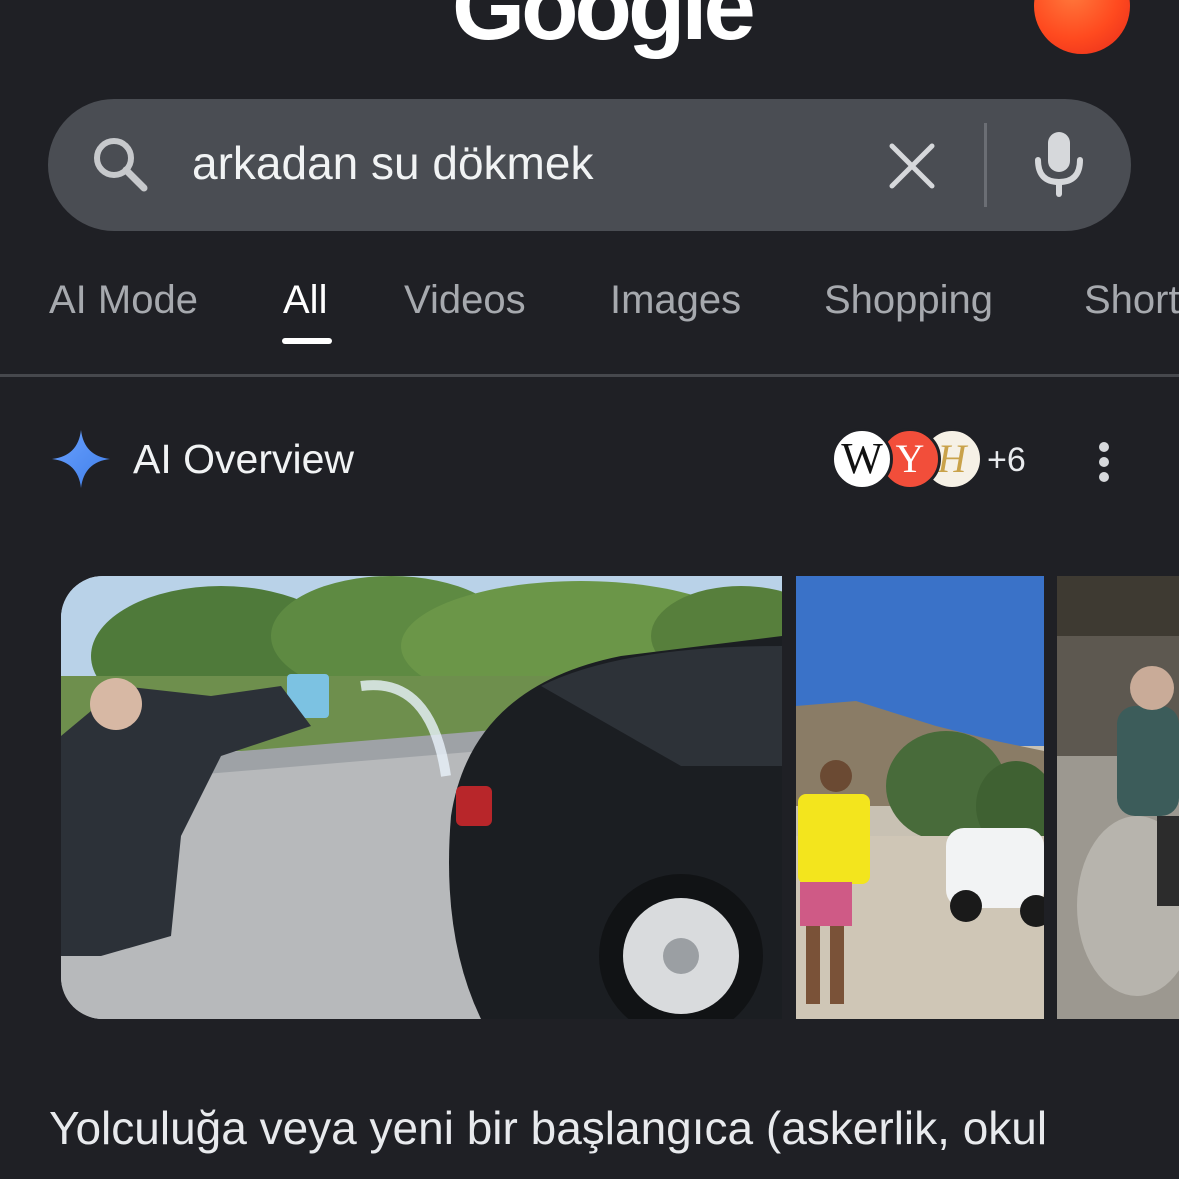 Image resolution: width=1179 pixels, height=1179 pixels. I want to click on sparkle-icon, so click(81, 459).